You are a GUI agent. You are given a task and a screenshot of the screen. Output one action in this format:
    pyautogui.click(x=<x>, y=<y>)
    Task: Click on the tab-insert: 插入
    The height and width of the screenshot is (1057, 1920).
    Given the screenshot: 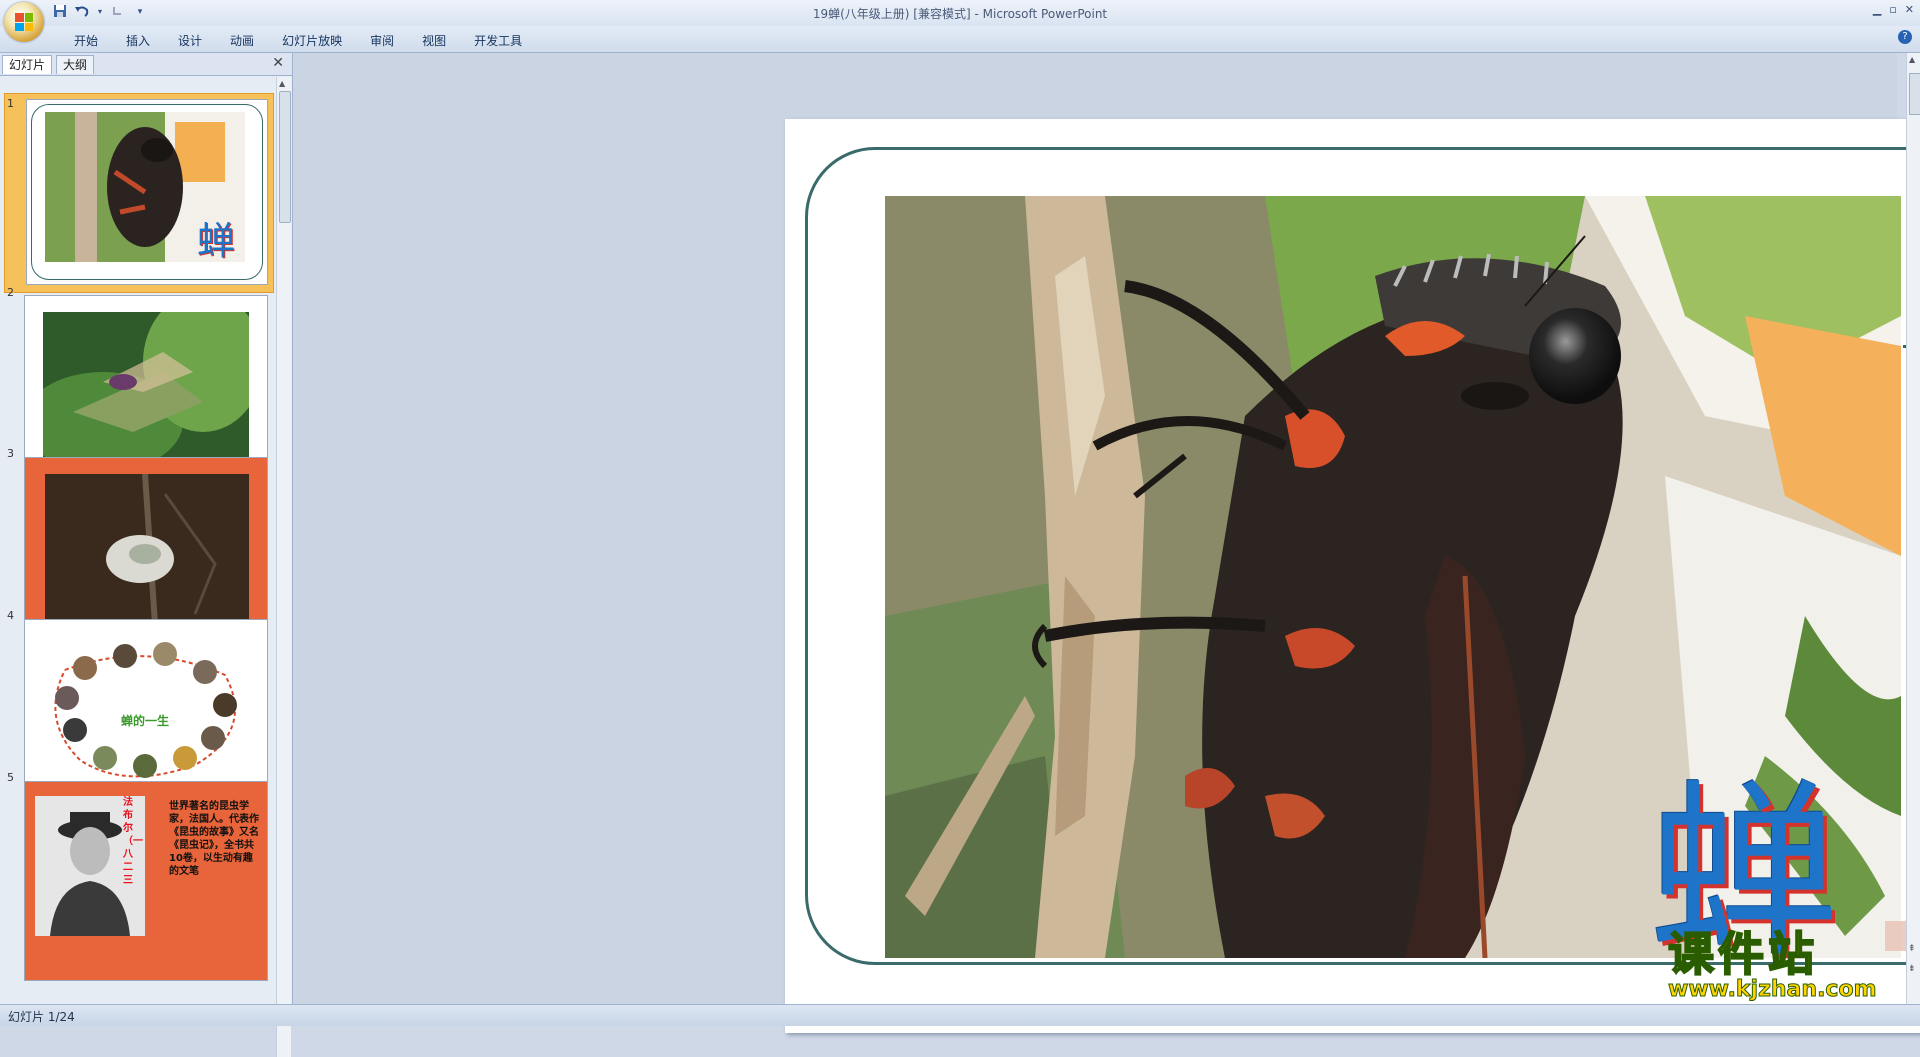 What is the action you would take?
    pyautogui.click(x=138, y=40)
    